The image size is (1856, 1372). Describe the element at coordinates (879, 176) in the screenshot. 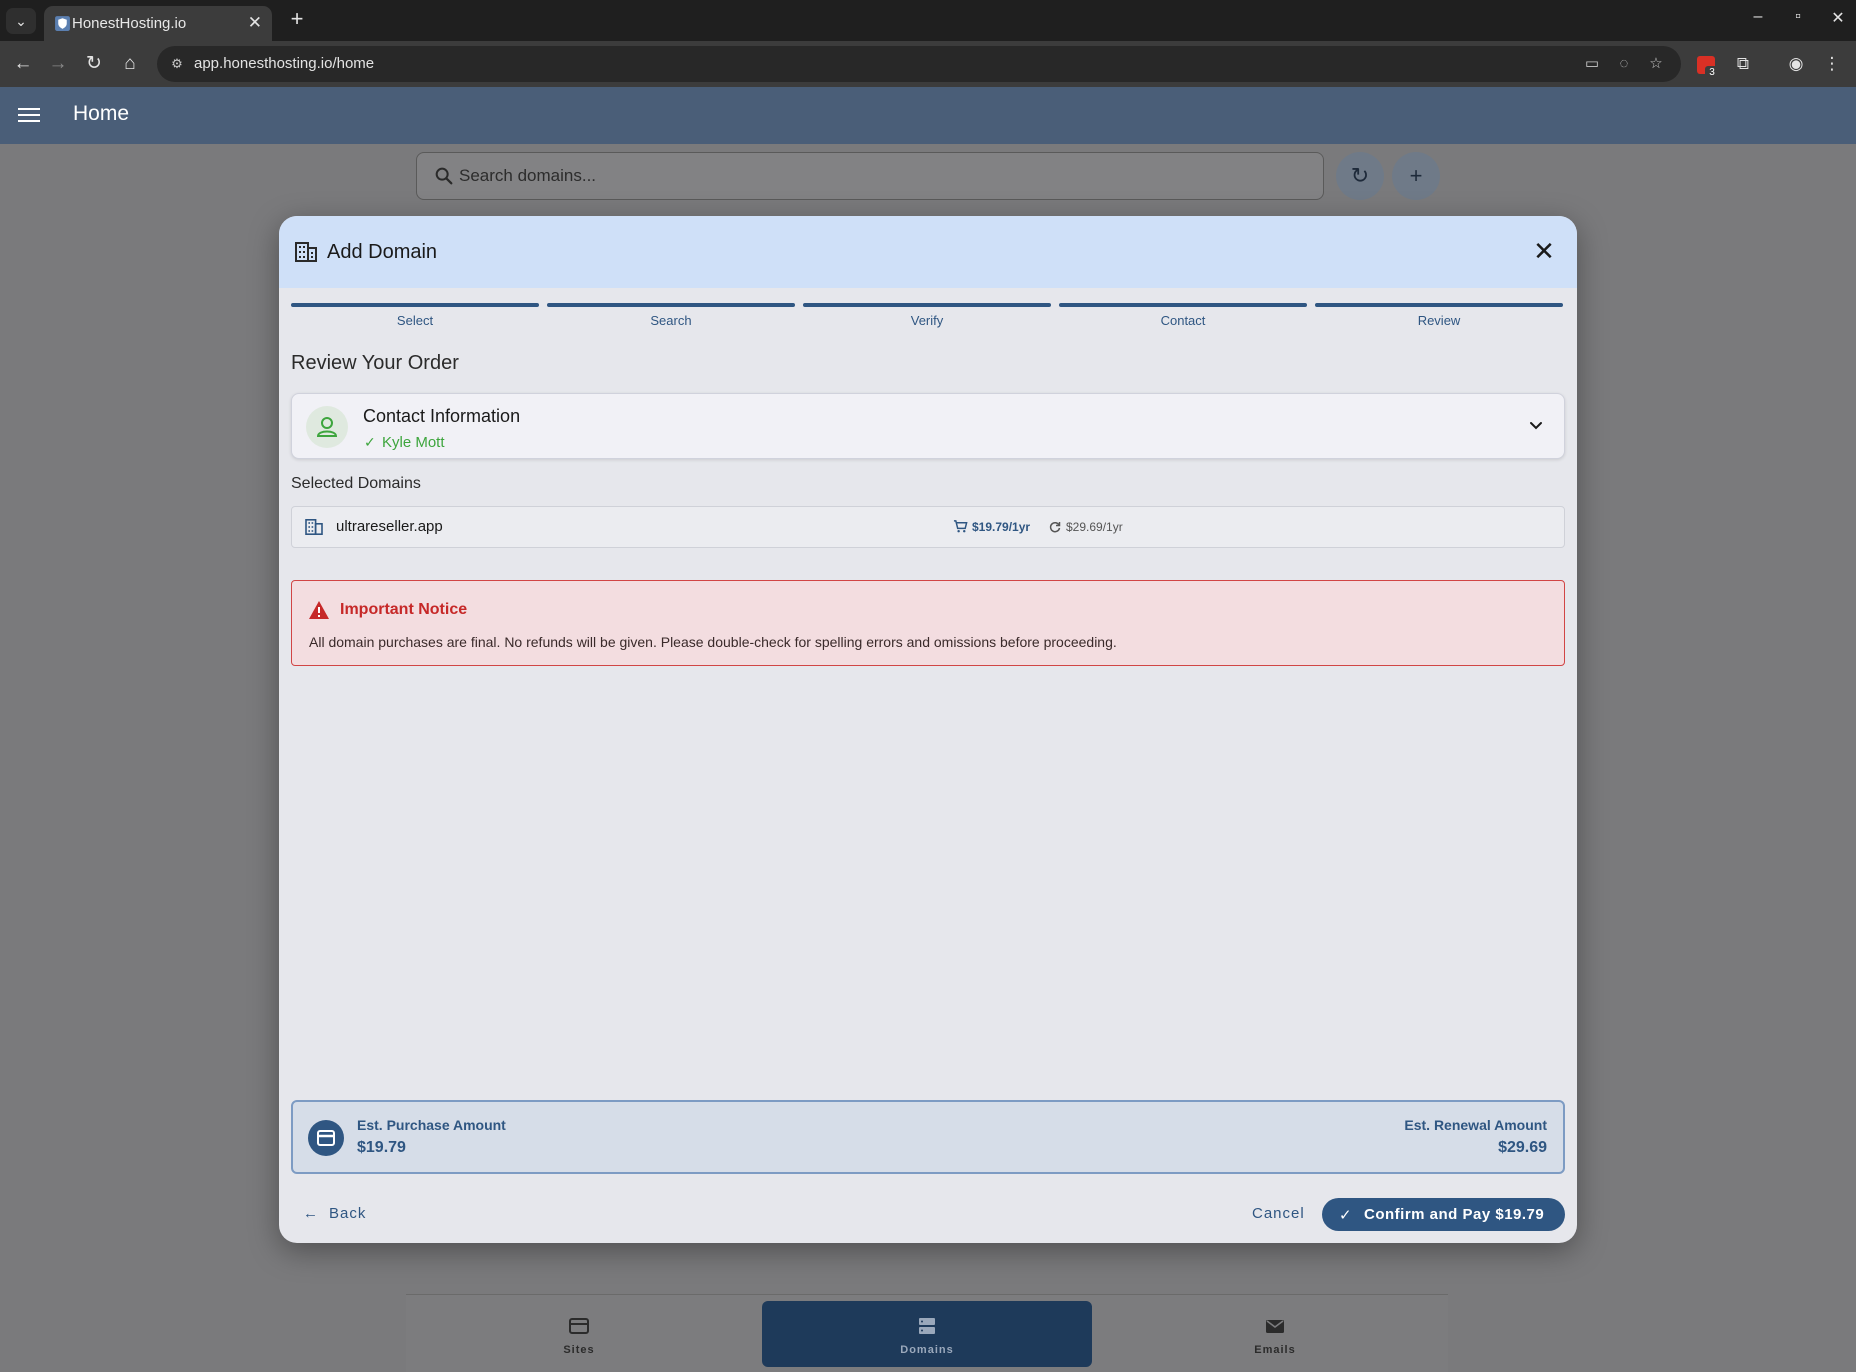

I see `search-input` at that location.